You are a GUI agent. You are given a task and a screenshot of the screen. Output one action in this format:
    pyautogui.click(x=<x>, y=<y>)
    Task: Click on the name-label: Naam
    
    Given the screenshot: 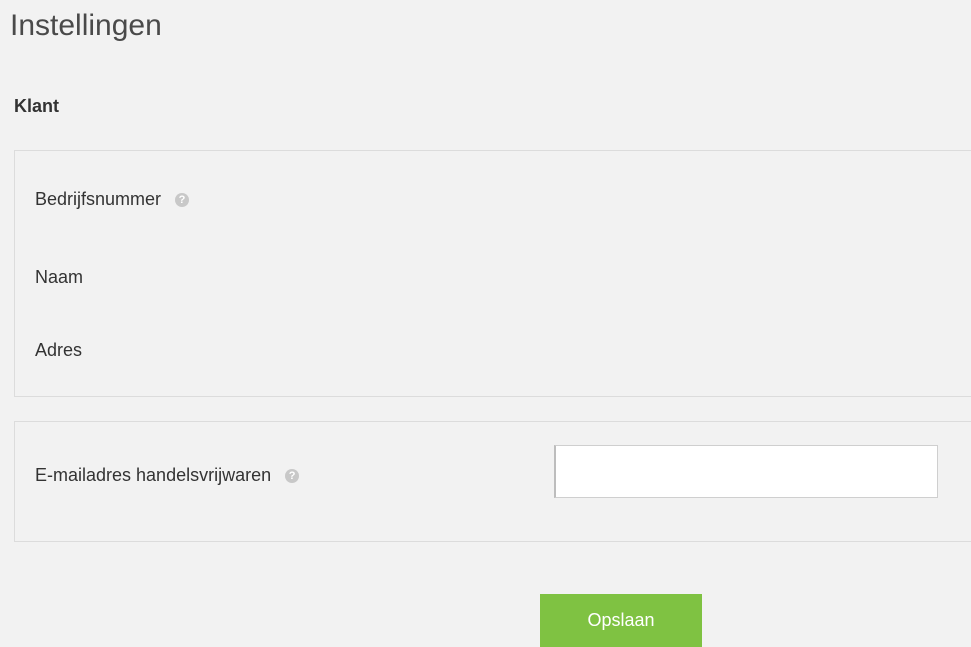 What is the action you would take?
    pyautogui.click(x=59, y=277)
    